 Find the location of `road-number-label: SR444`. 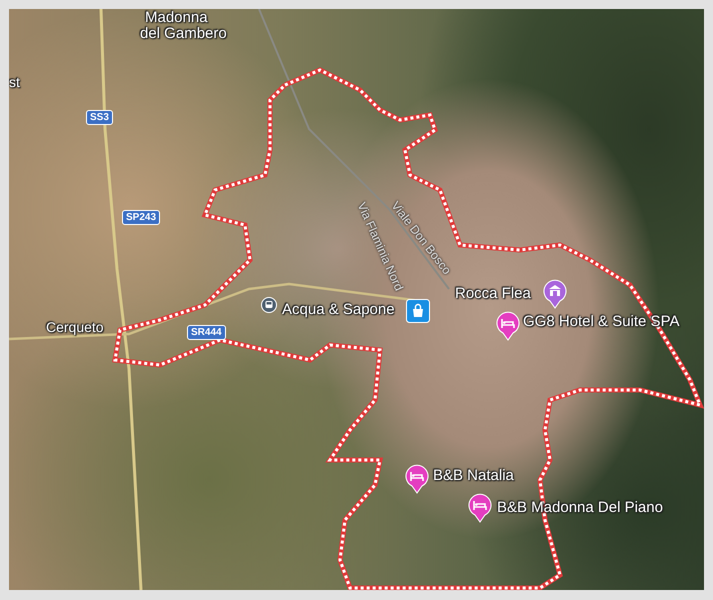

road-number-label: SR444 is located at coordinates (206, 332).